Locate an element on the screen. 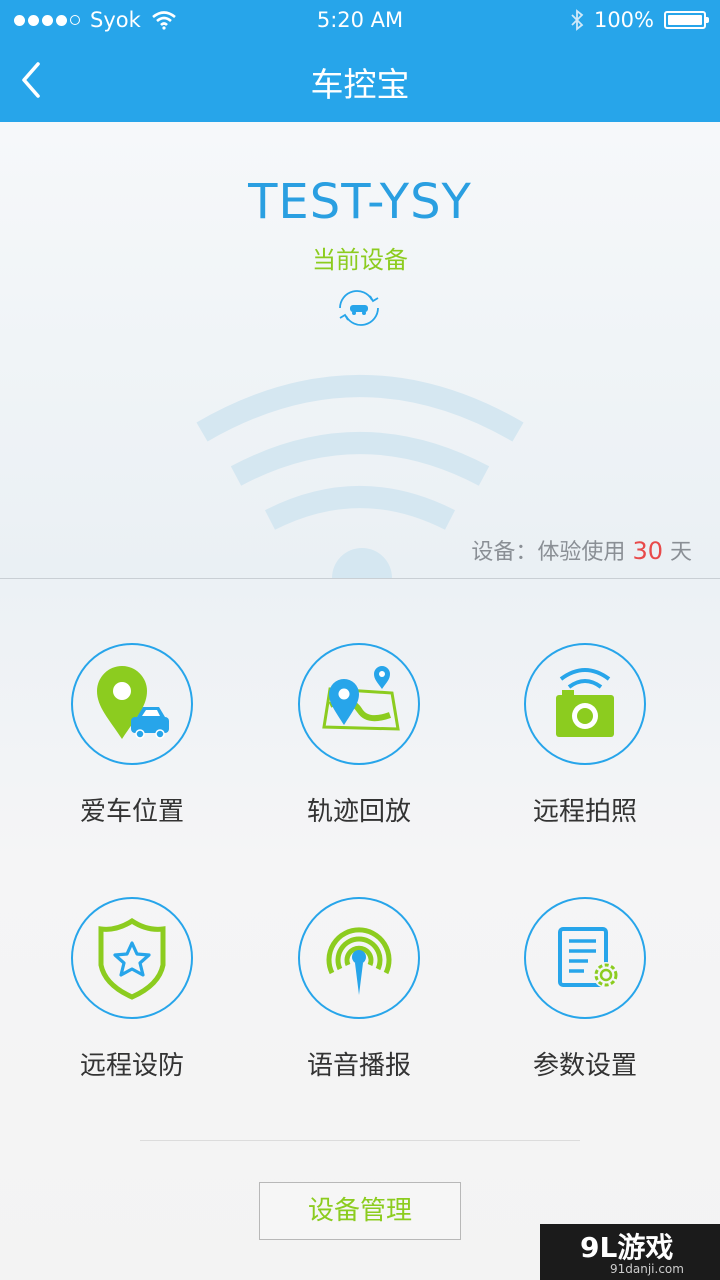  status-right: 100% is located at coordinates (639, 20).